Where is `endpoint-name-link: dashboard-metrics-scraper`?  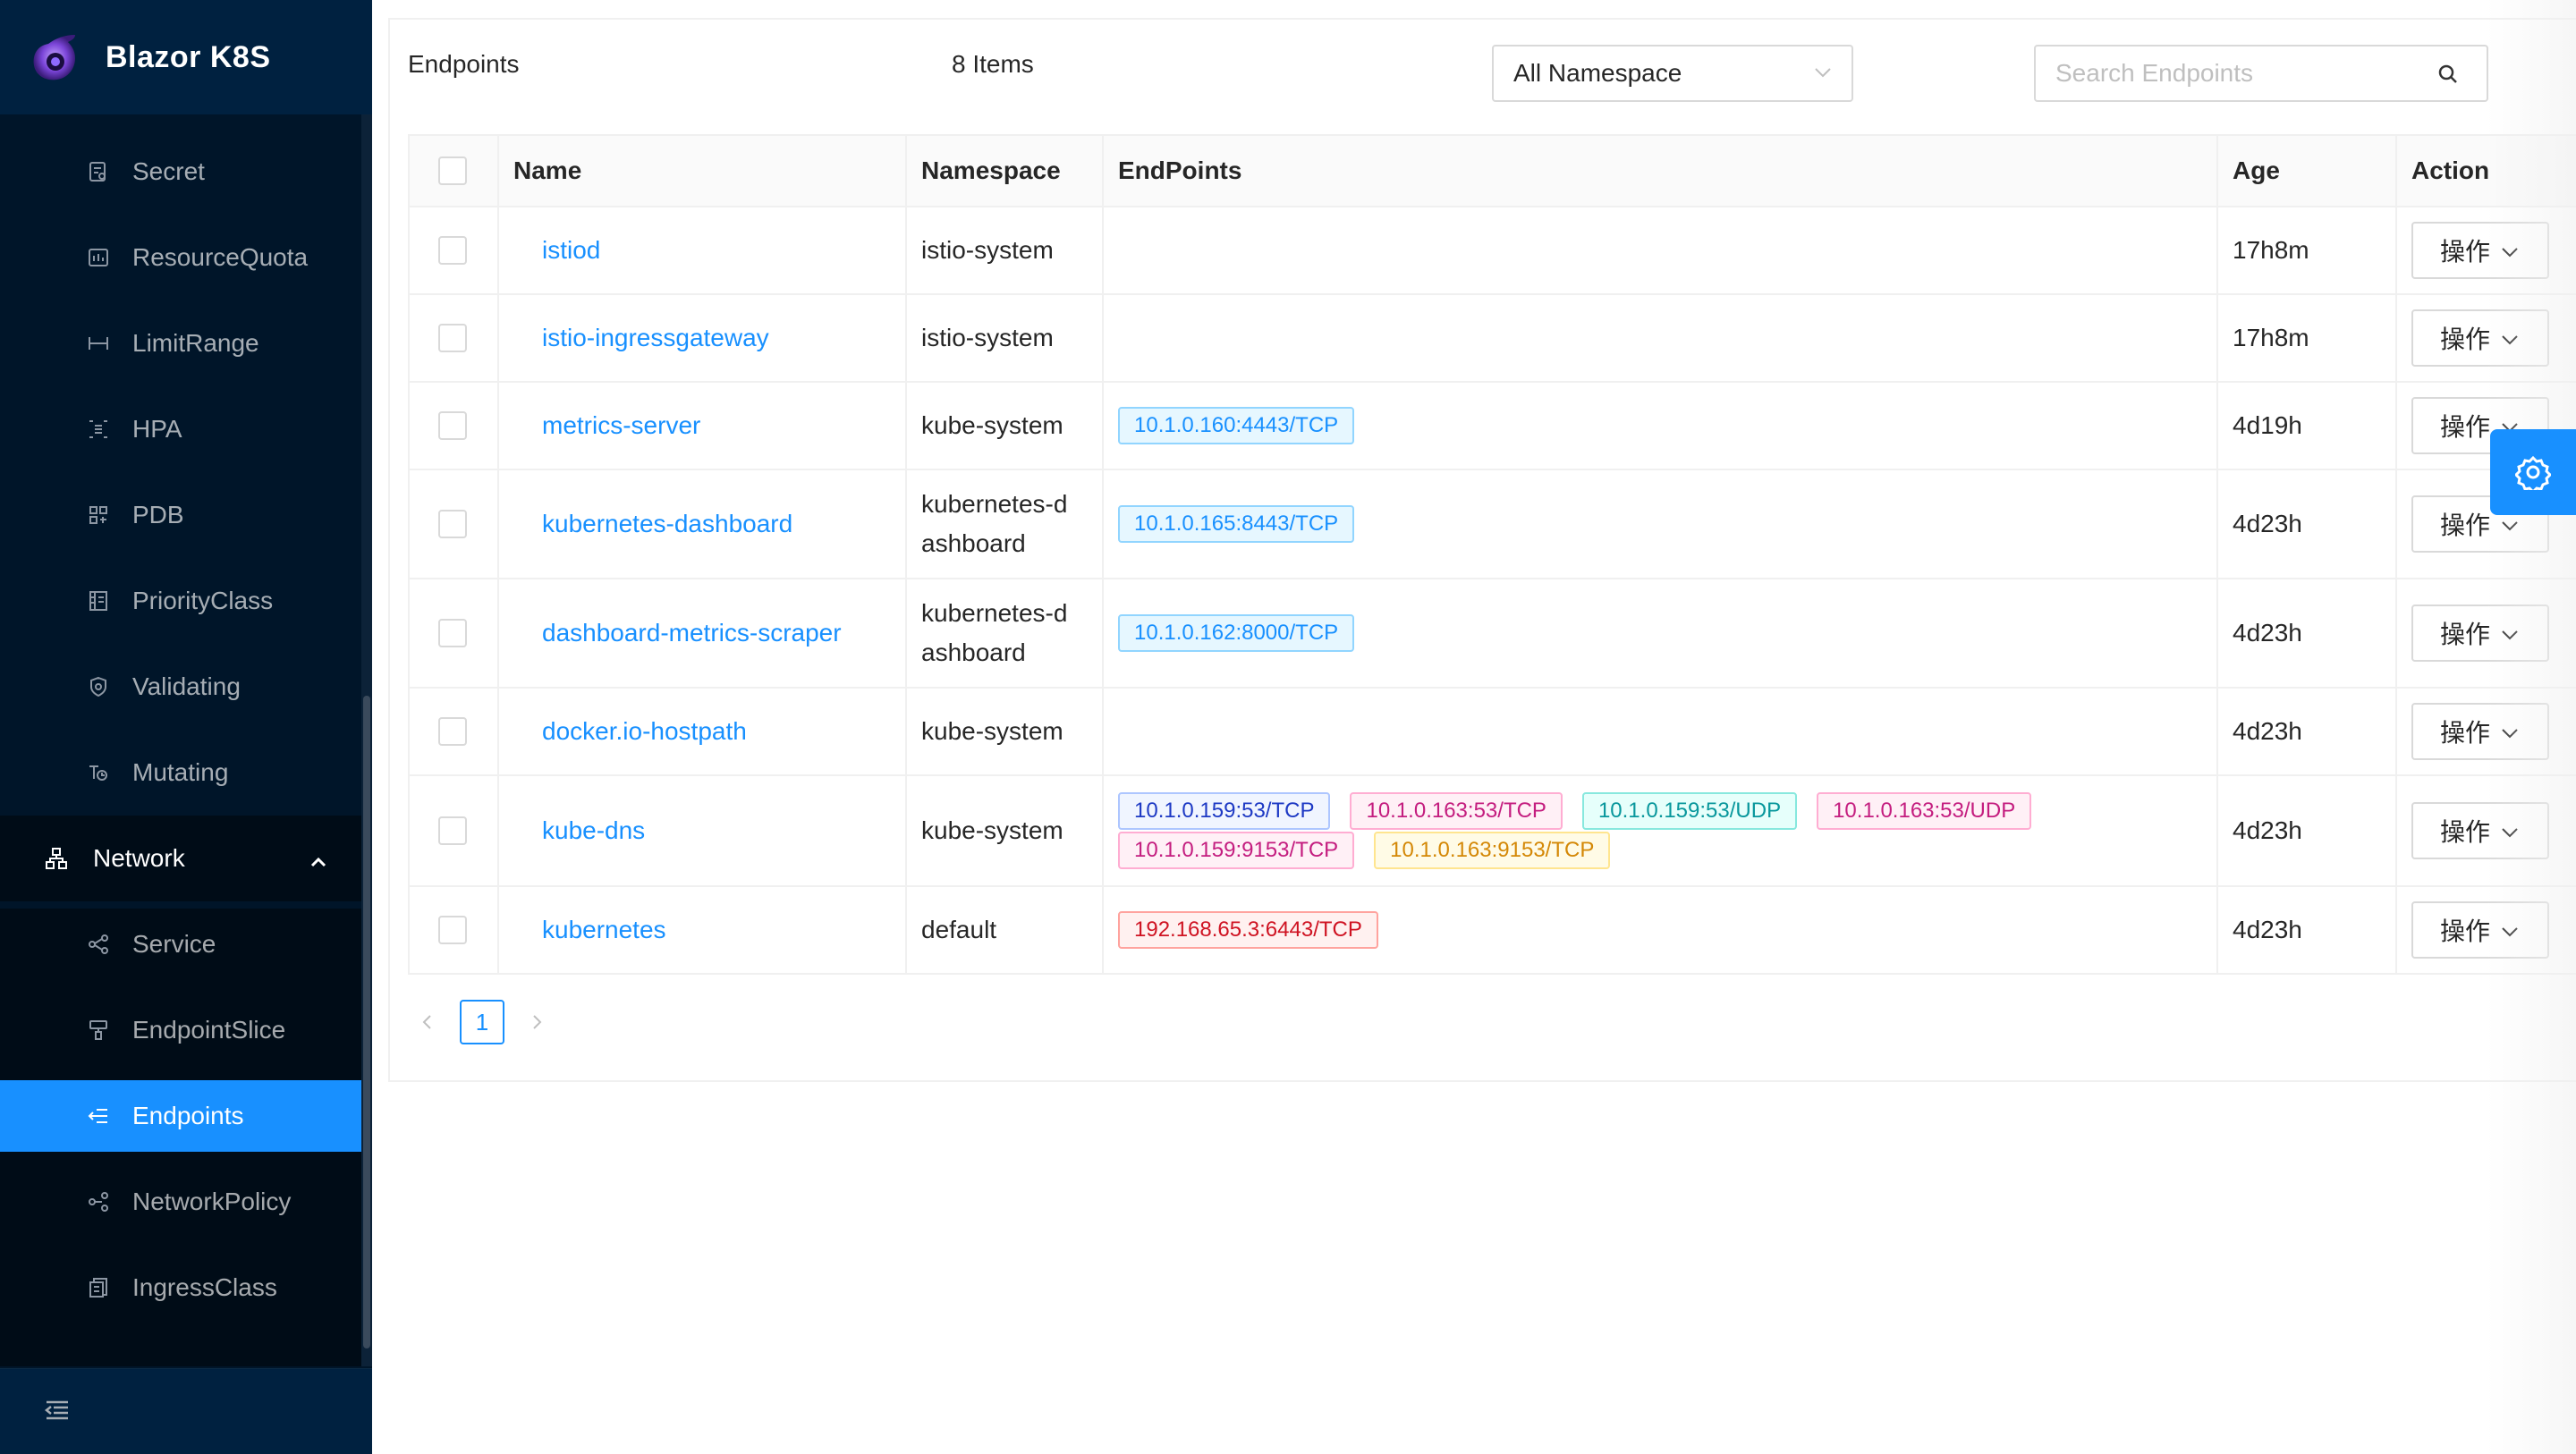 endpoint-name-link: dashboard-metrics-scraper is located at coordinates (702, 633).